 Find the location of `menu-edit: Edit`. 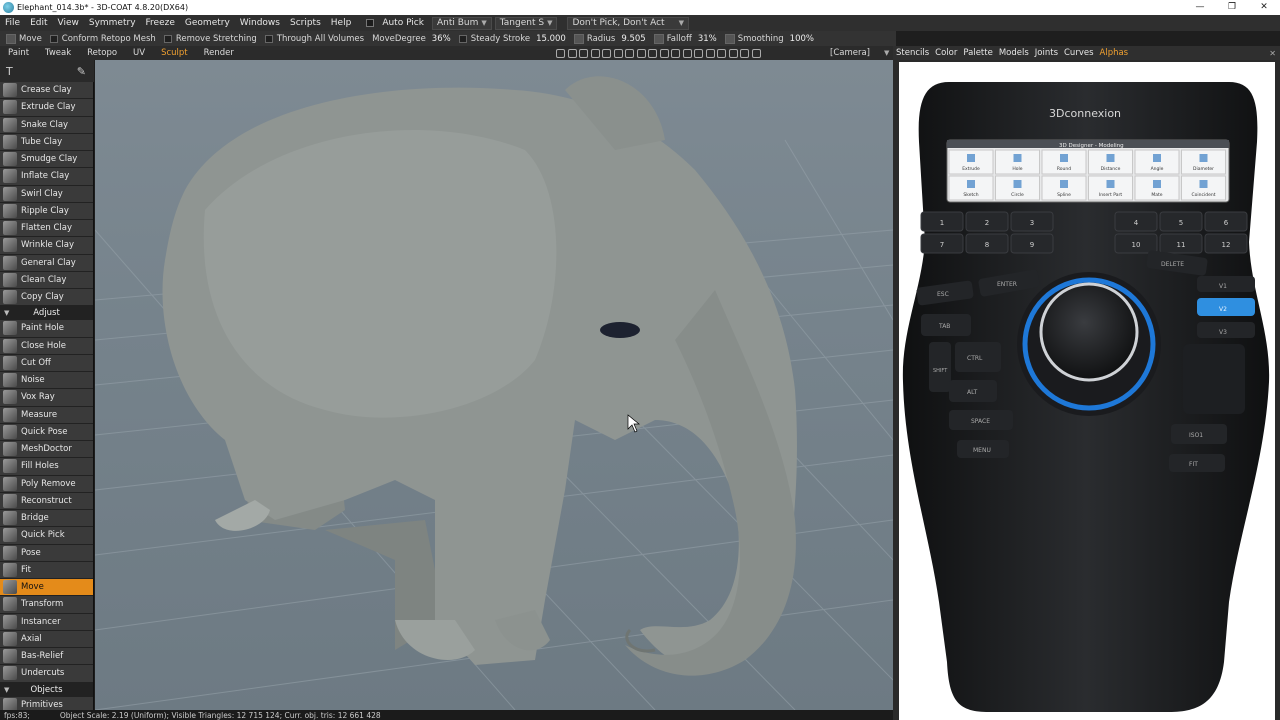

menu-edit: Edit is located at coordinates (38, 23).